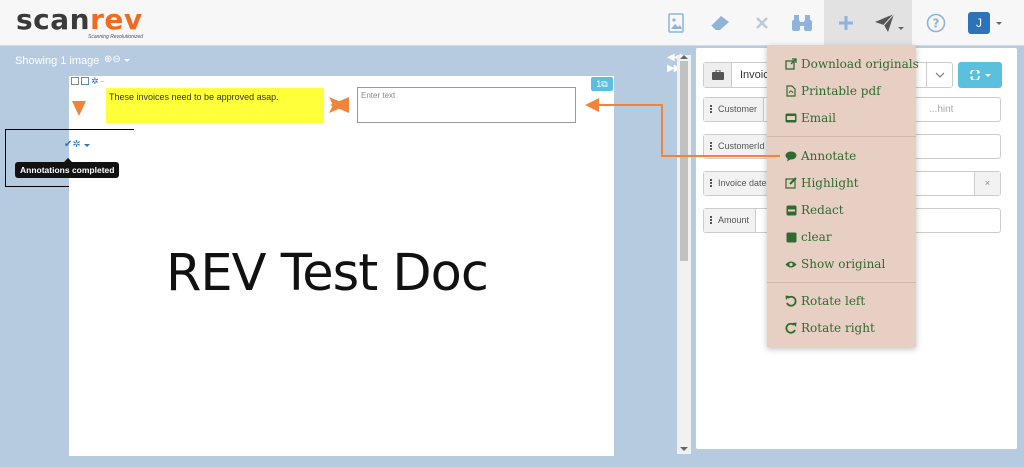  I want to click on menu-item-rotate-right: Rotate right, so click(830, 328).